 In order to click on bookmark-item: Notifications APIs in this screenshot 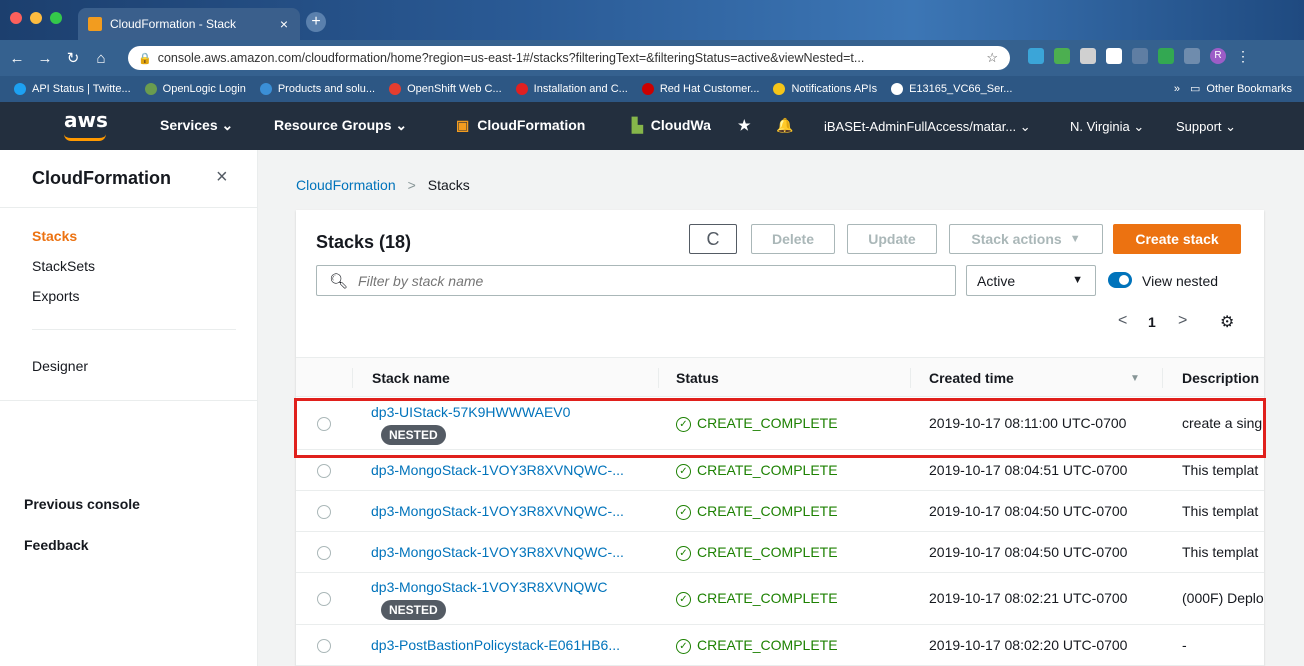, I will do `click(825, 89)`.